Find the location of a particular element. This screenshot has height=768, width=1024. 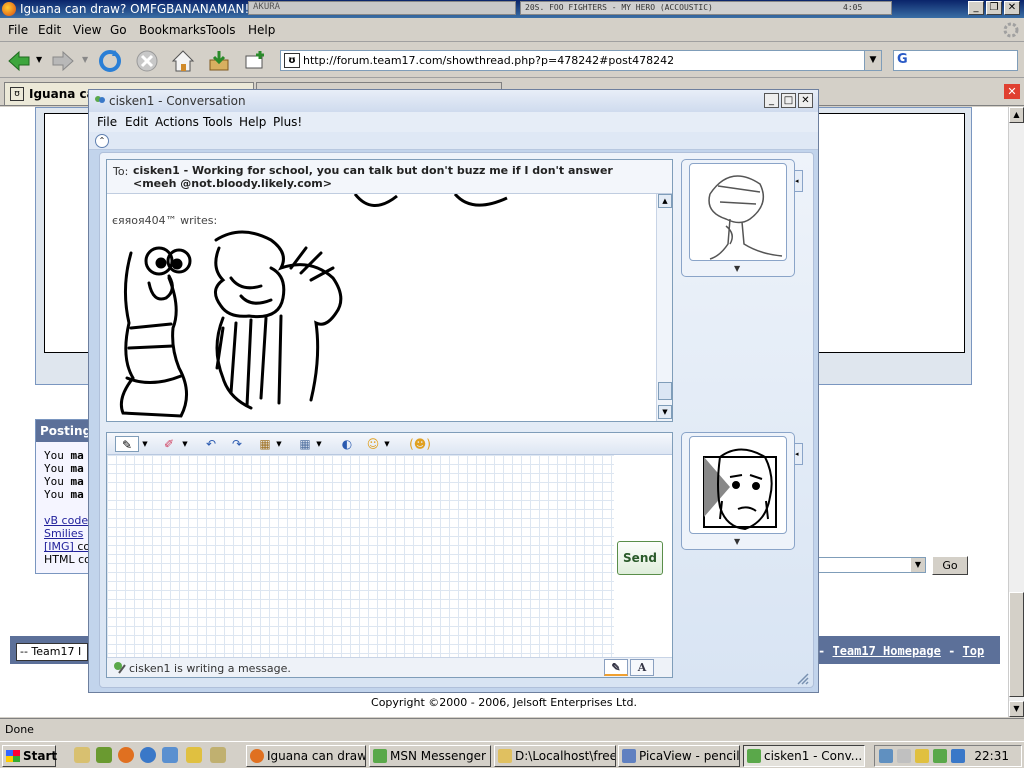

tray-network-icon is located at coordinates (886, 756).